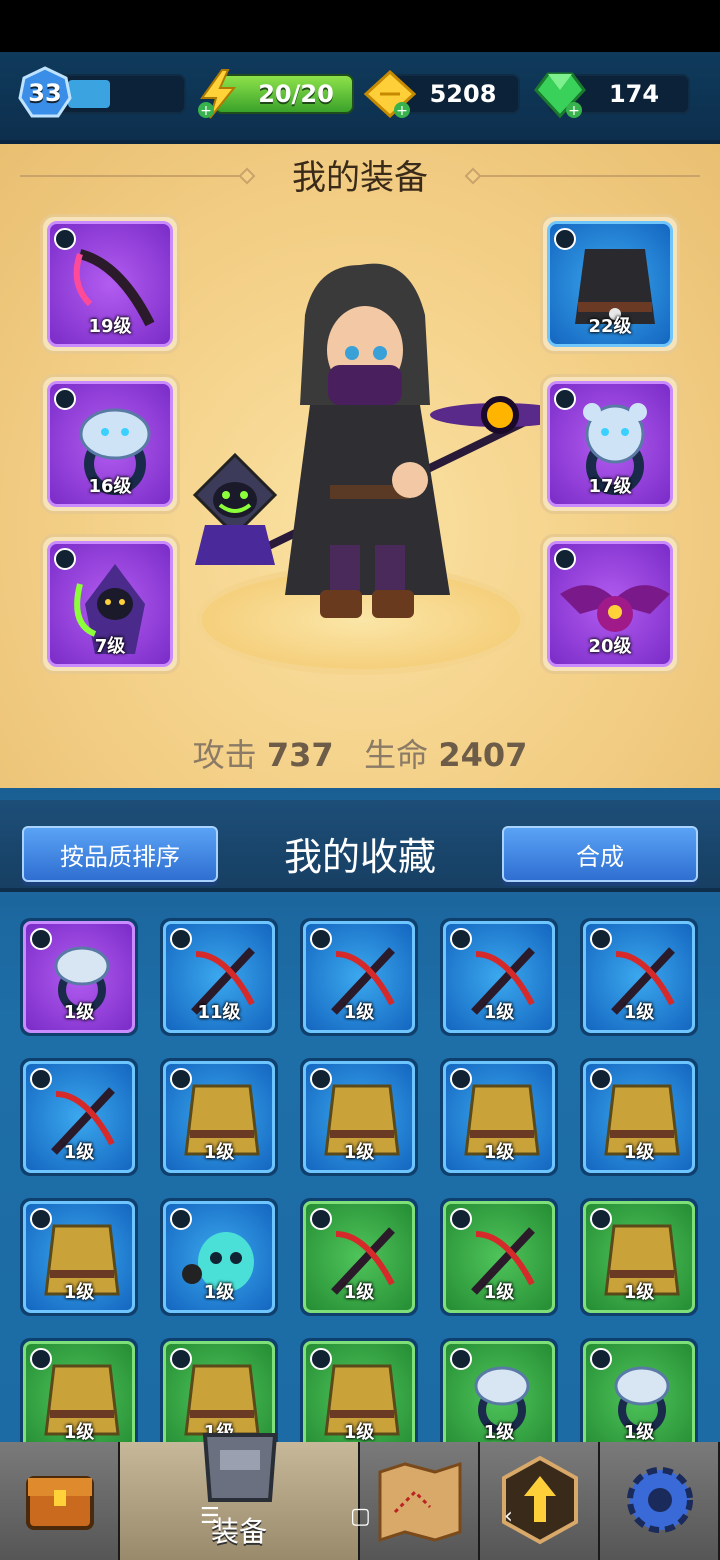  I want to click on hp-label: 生命, so click(396, 755).